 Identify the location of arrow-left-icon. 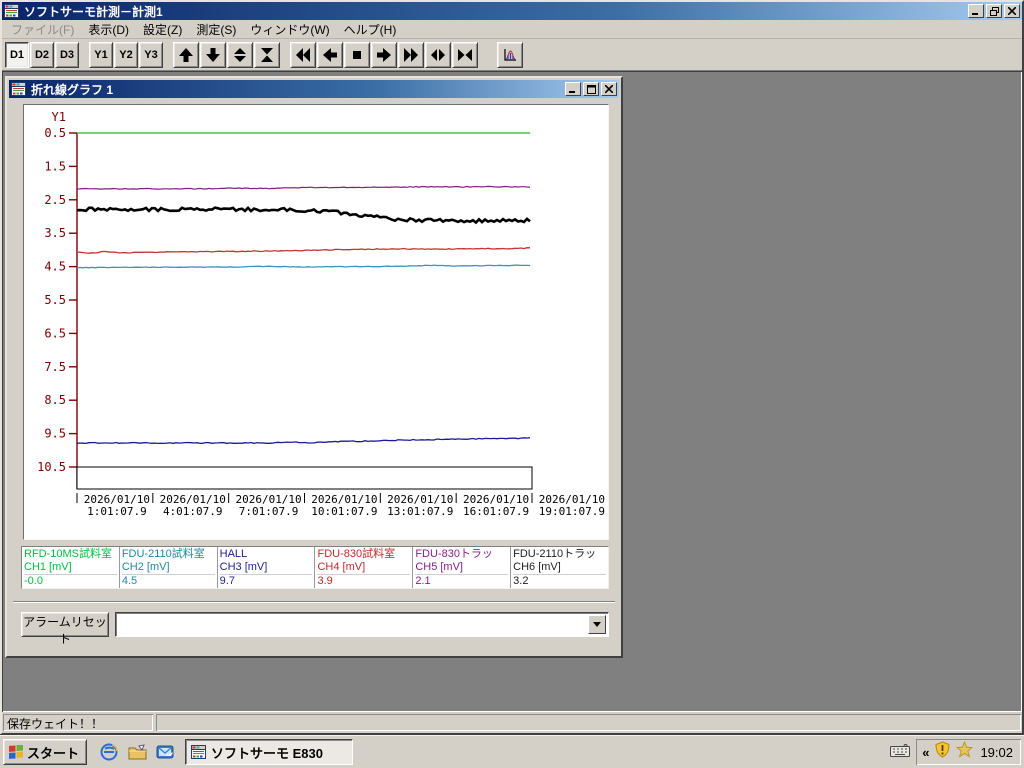
(330, 54).